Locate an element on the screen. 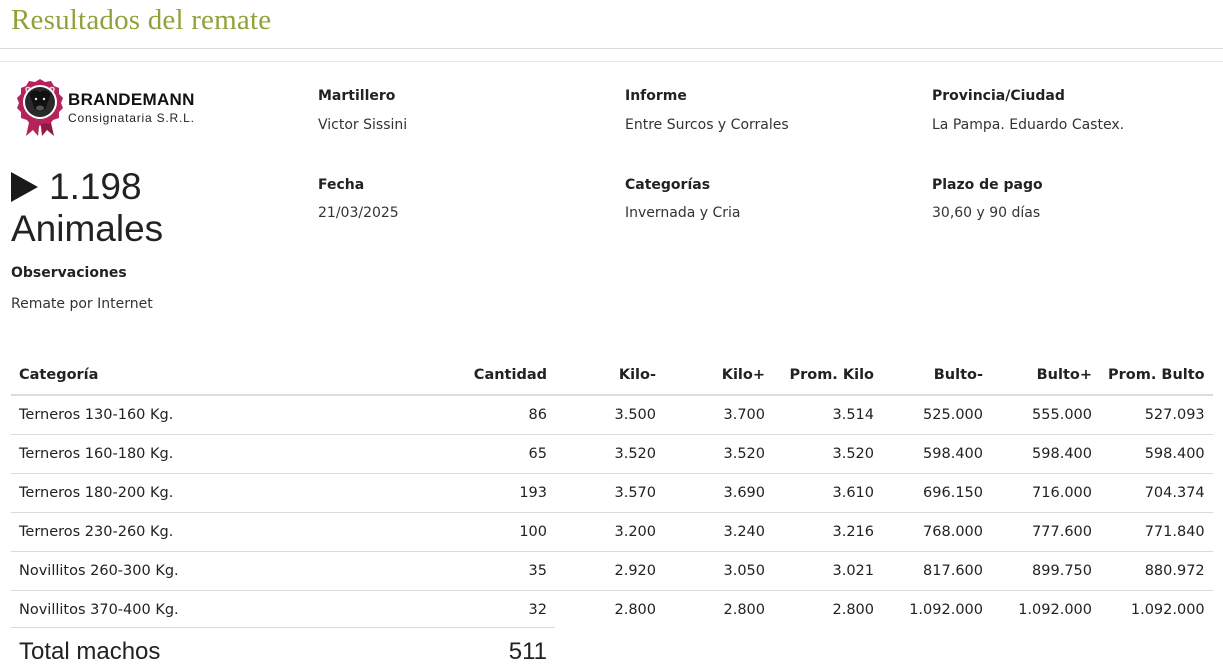  cell-kilo-min: 3.200 is located at coordinates (609, 532).